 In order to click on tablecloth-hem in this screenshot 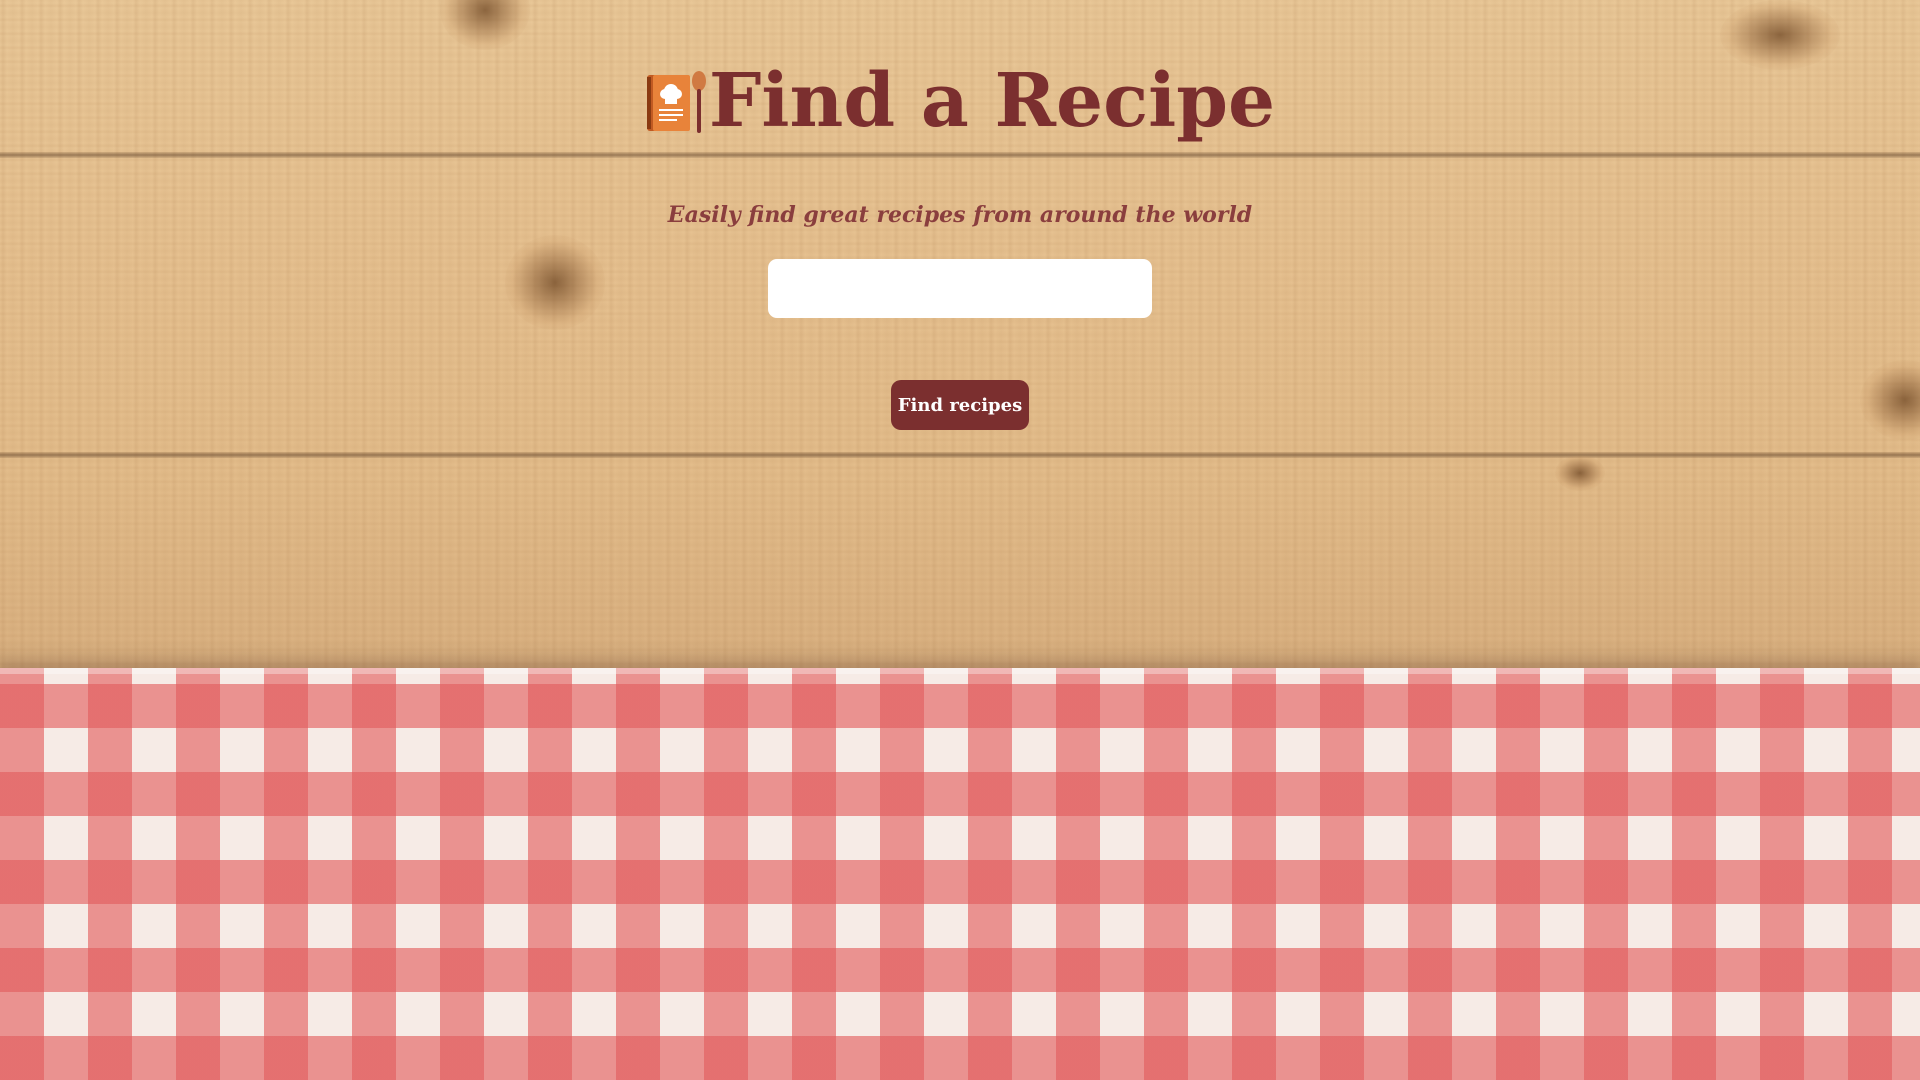, I will do `click(960, 671)`.